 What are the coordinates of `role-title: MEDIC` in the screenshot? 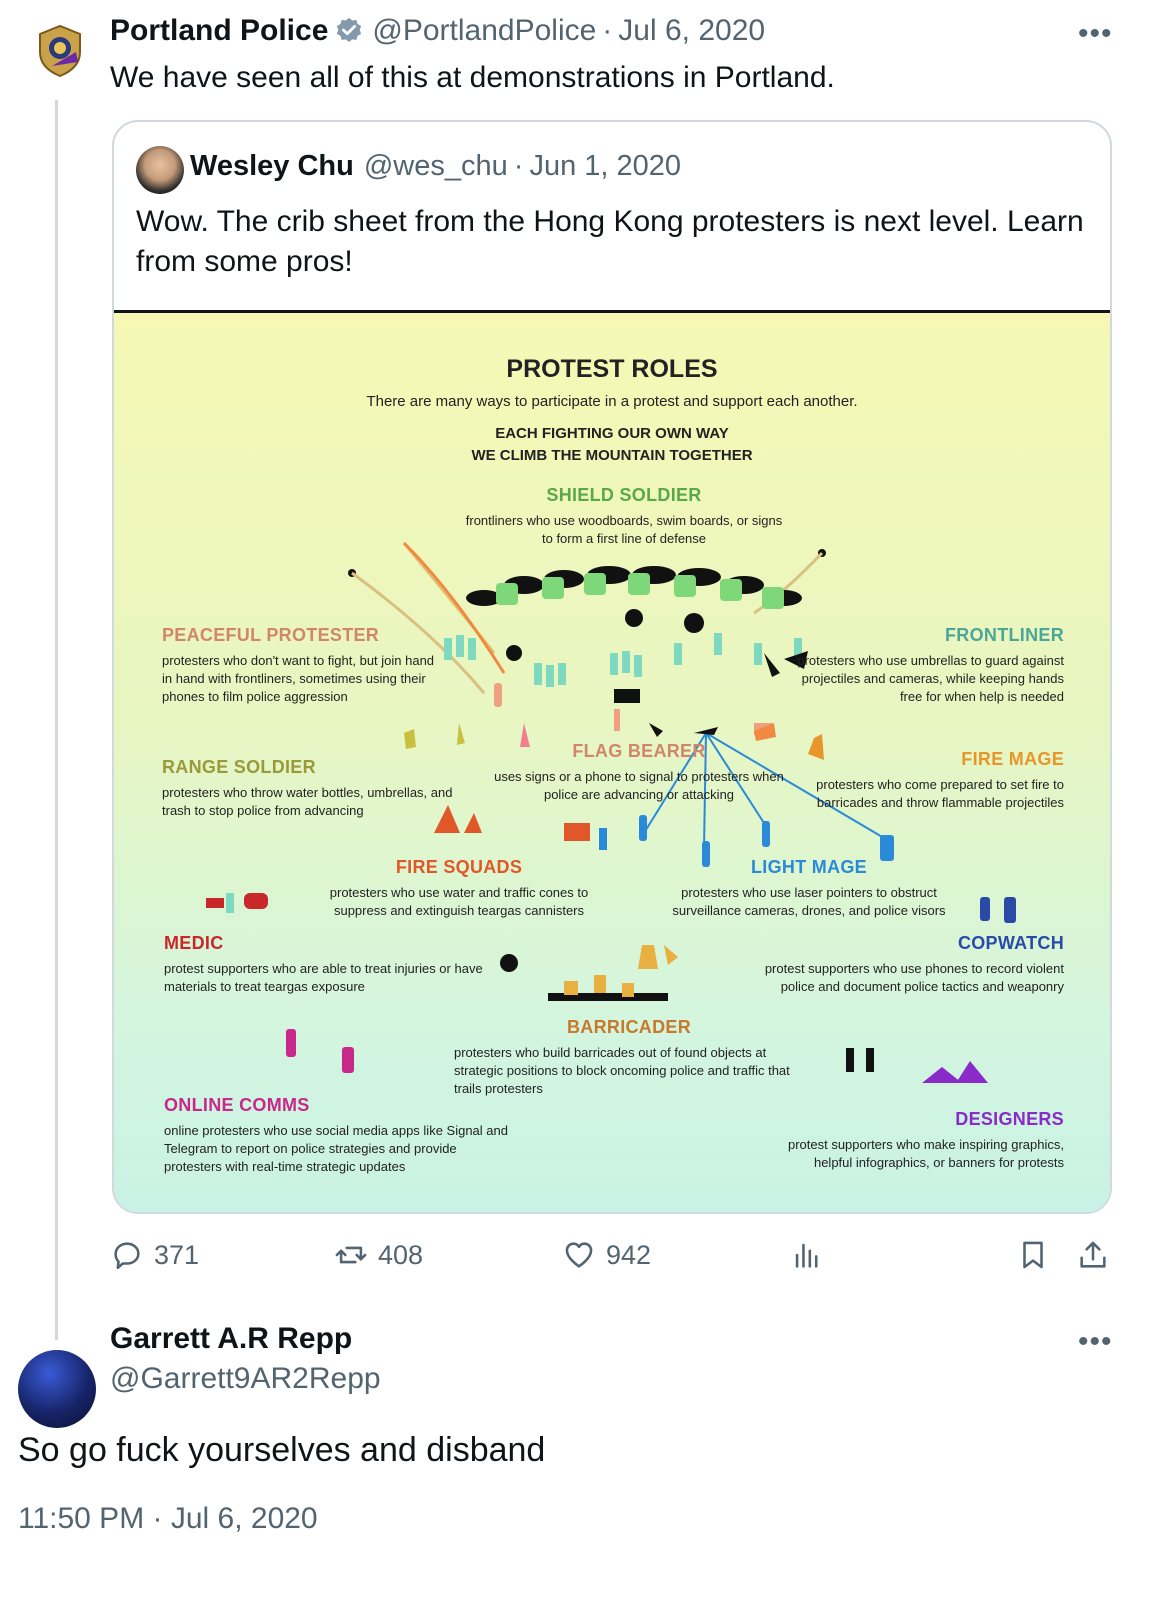 It's located at (194, 943).